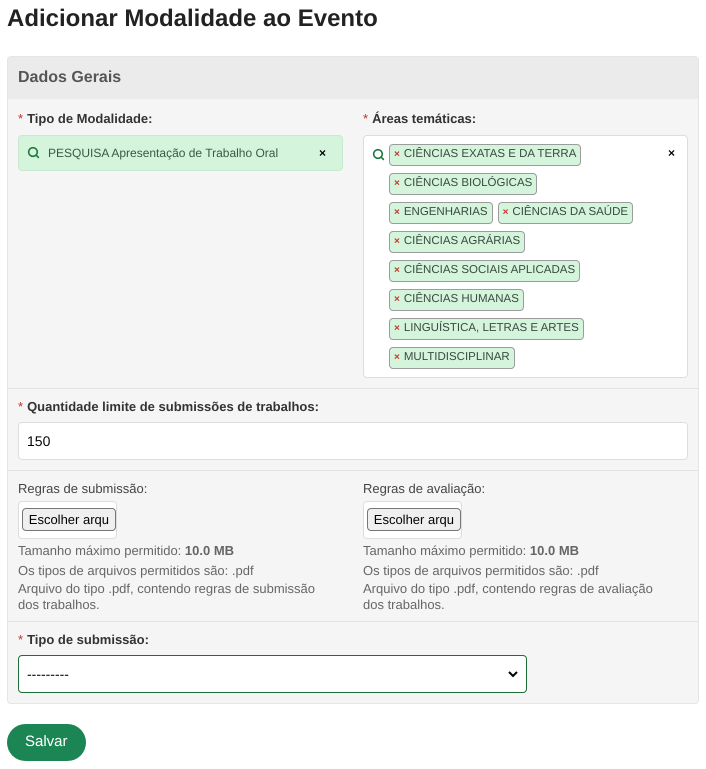 The height and width of the screenshot is (769, 706). What do you see at coordinates (353, 441) in the screenshot?
I see `limit-input: 150` at bounding box center [353, 441].